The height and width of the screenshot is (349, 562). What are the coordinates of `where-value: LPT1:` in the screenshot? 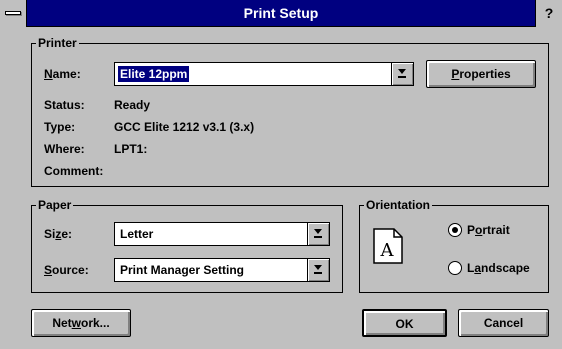 It's located at (131, 149).